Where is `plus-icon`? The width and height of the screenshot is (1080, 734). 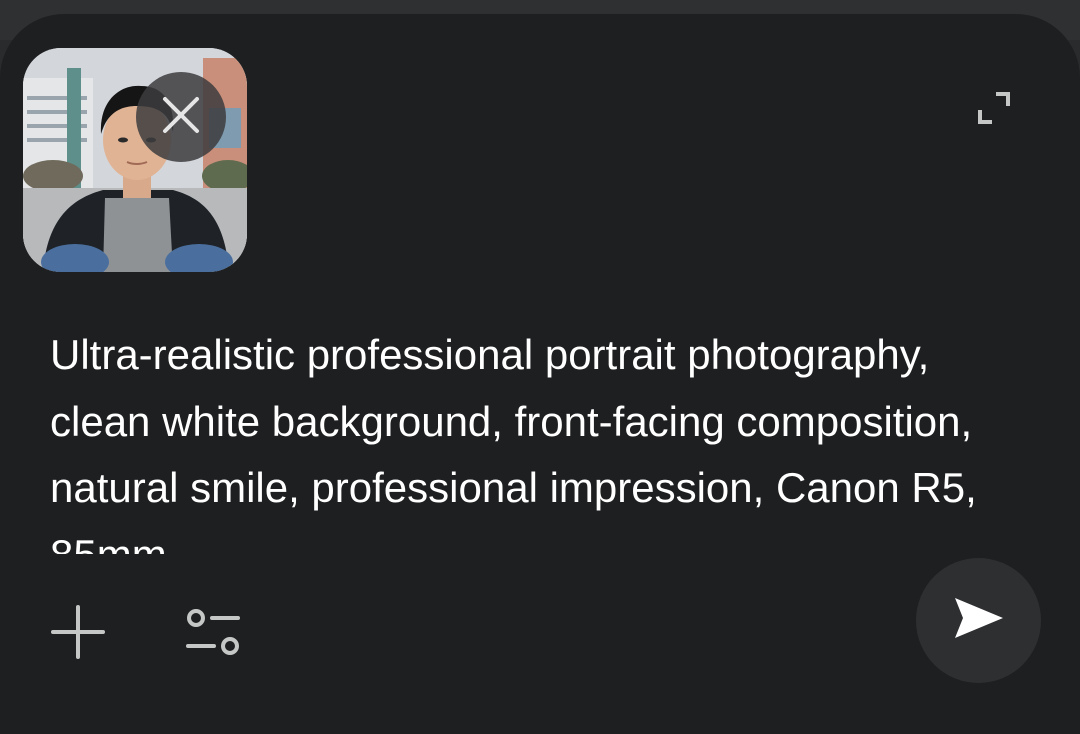
plus-icon is located at coordinates (78, 634).